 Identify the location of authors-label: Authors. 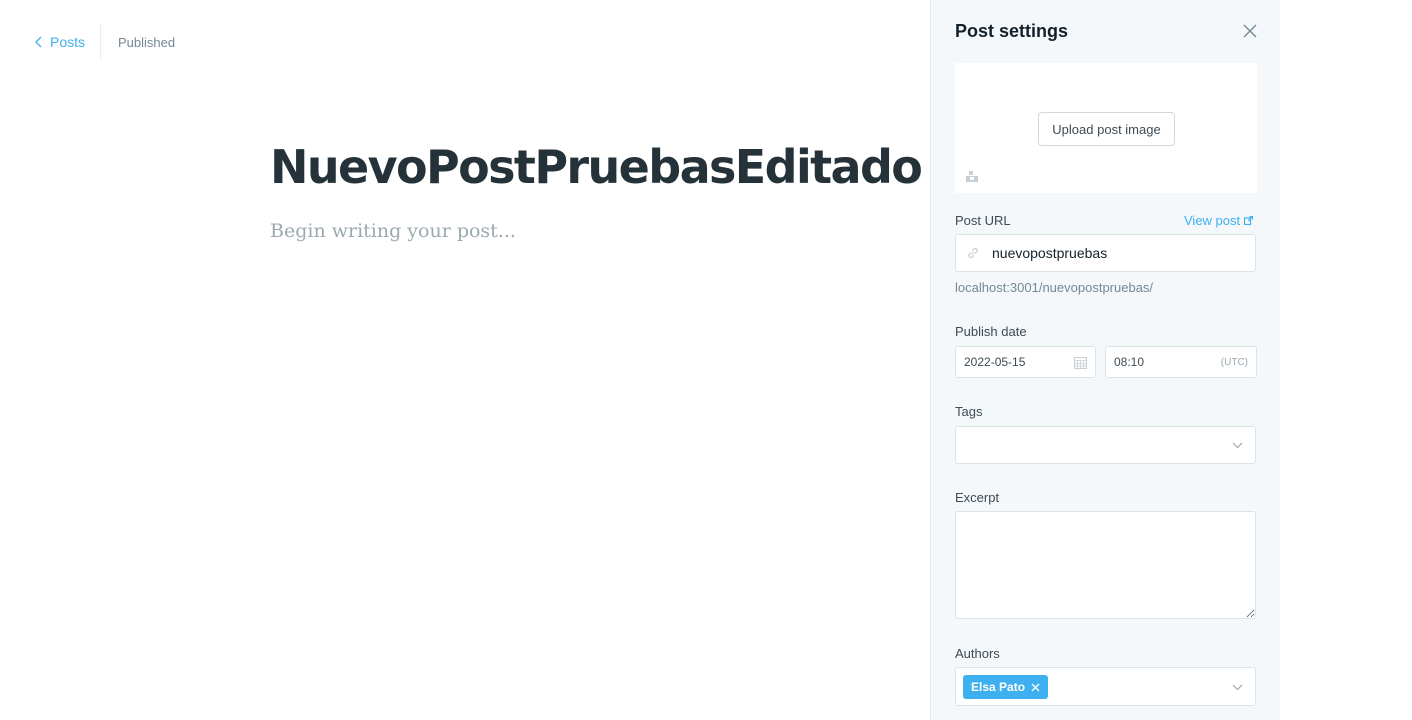
(977, 653).